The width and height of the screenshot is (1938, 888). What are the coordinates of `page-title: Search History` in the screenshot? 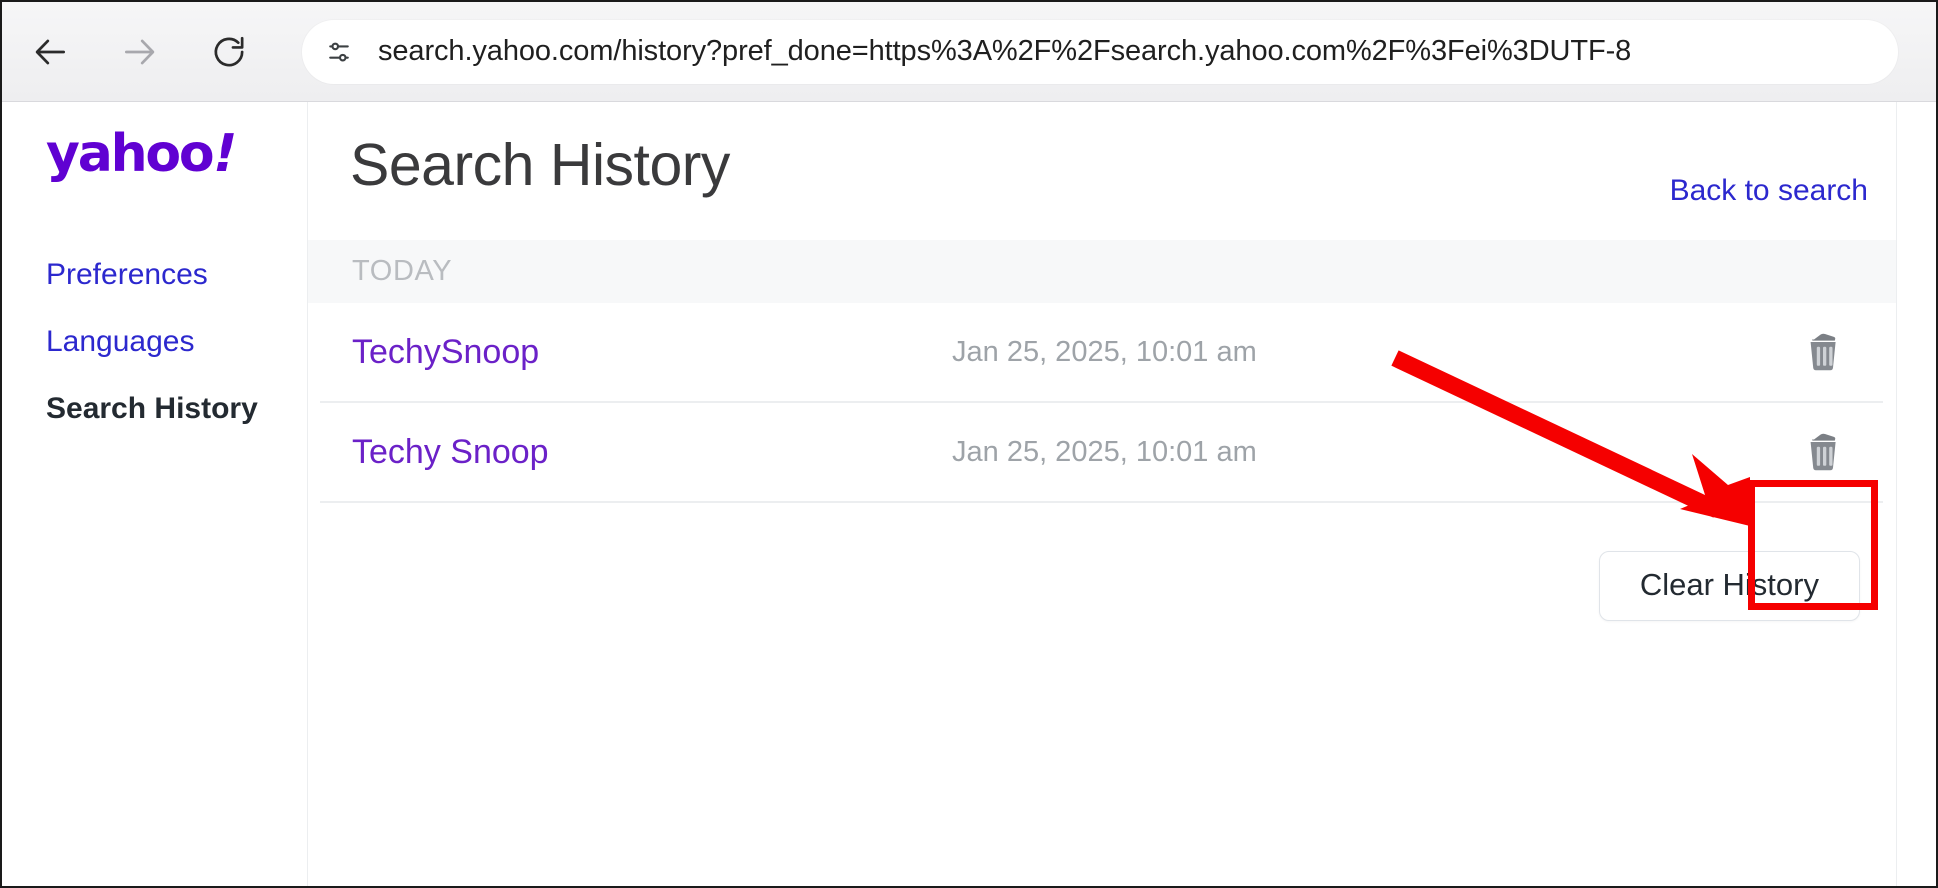 It's located at (540, 165).